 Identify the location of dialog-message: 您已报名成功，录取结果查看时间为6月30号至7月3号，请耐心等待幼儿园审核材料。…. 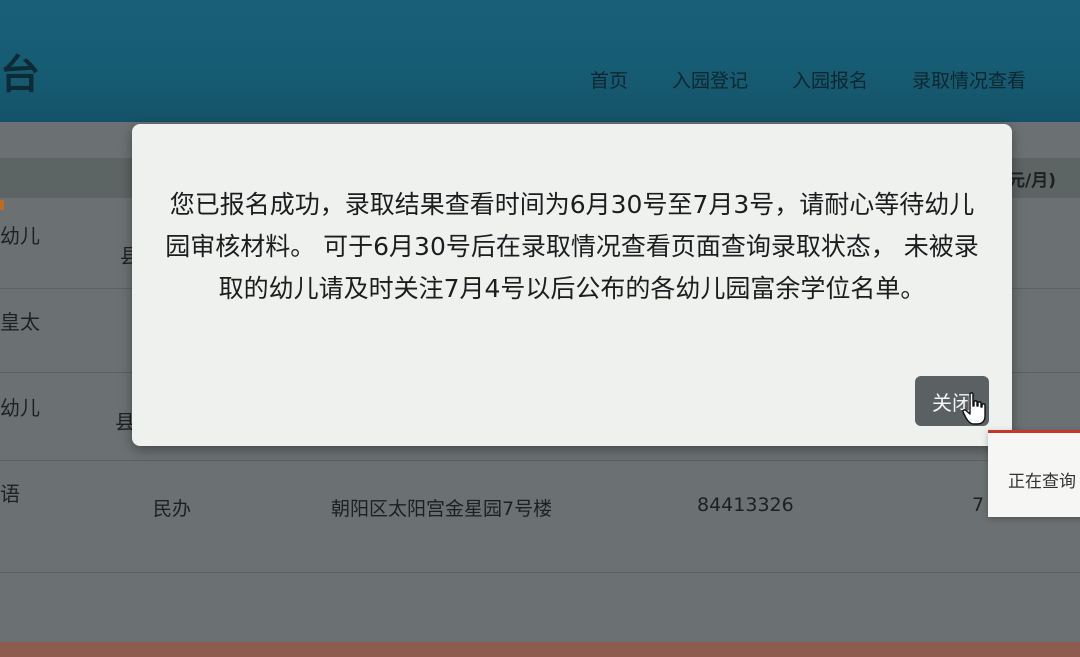
(572, 246).